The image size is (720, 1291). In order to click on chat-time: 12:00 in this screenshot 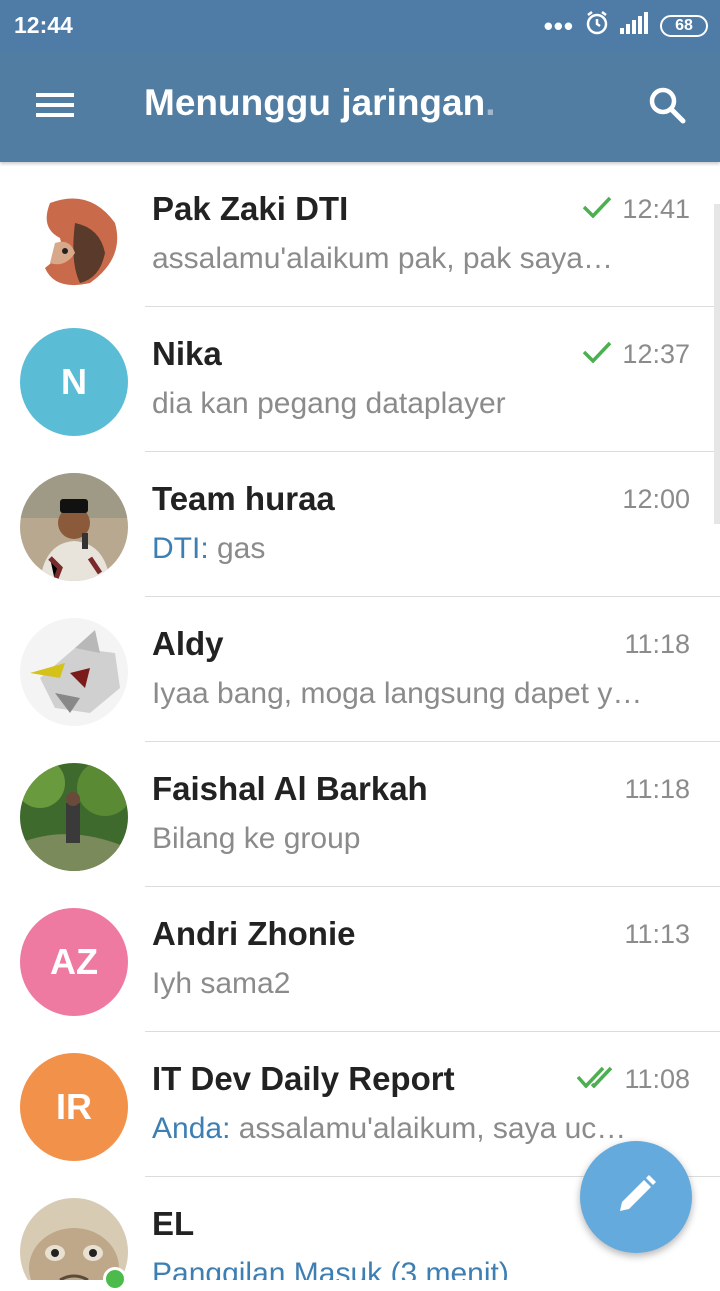, I will do `click(656, 499)`.